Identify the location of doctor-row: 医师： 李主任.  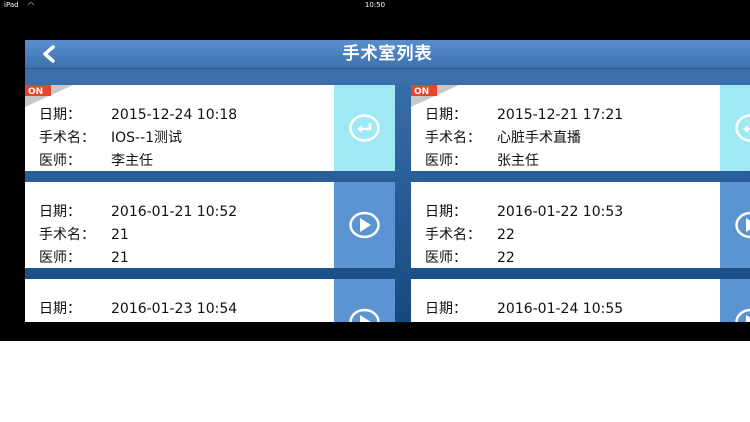
(96, 160).